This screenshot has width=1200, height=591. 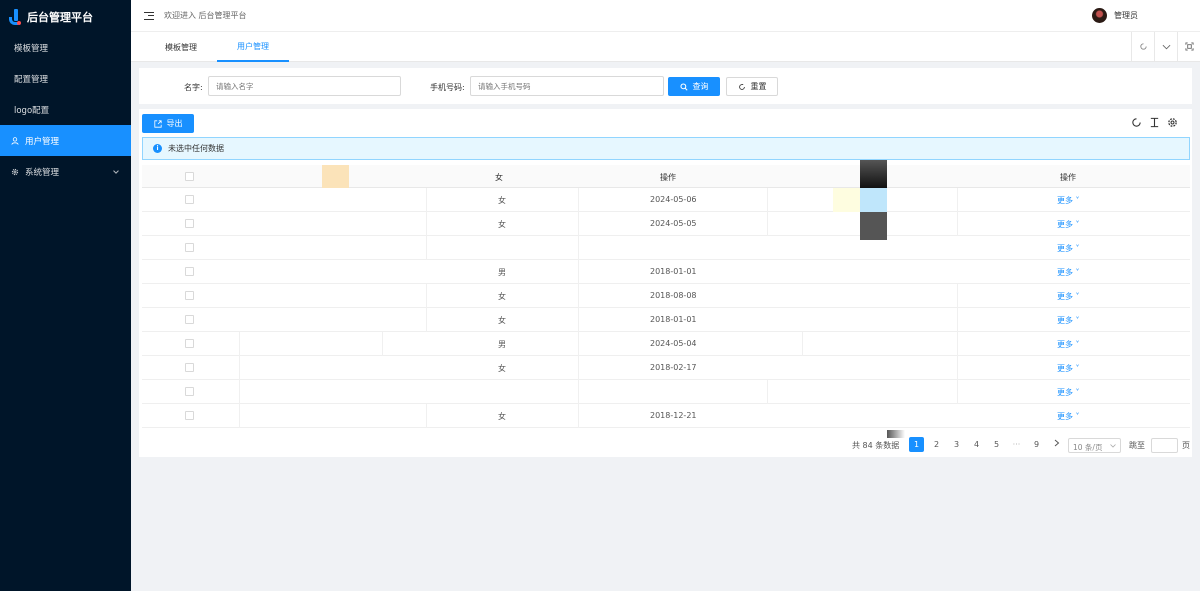 What do you see at coordinates (673, 295) in the screenshot?
I see `date-cell: 2018-08-08` at bounding box center [673, 295].